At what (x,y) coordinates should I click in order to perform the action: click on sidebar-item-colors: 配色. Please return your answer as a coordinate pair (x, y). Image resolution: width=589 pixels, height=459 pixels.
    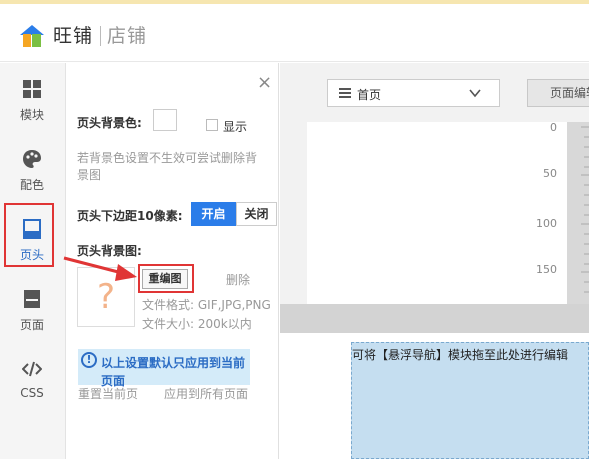
    Looking at the image, I should click on (33, 166).